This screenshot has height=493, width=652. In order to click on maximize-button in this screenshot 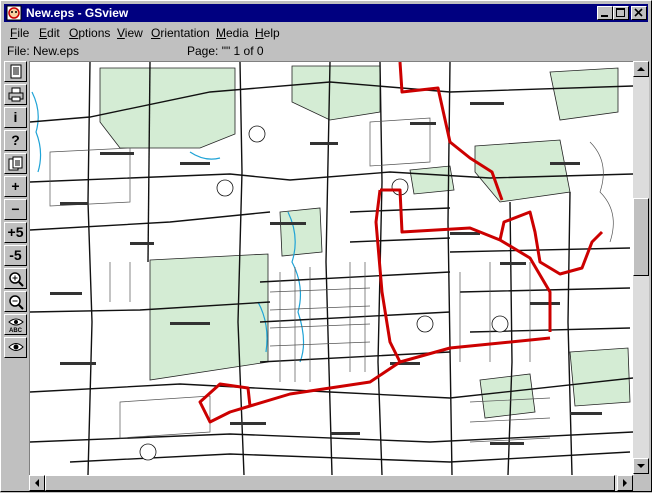, I will do `click(621, 13)`.